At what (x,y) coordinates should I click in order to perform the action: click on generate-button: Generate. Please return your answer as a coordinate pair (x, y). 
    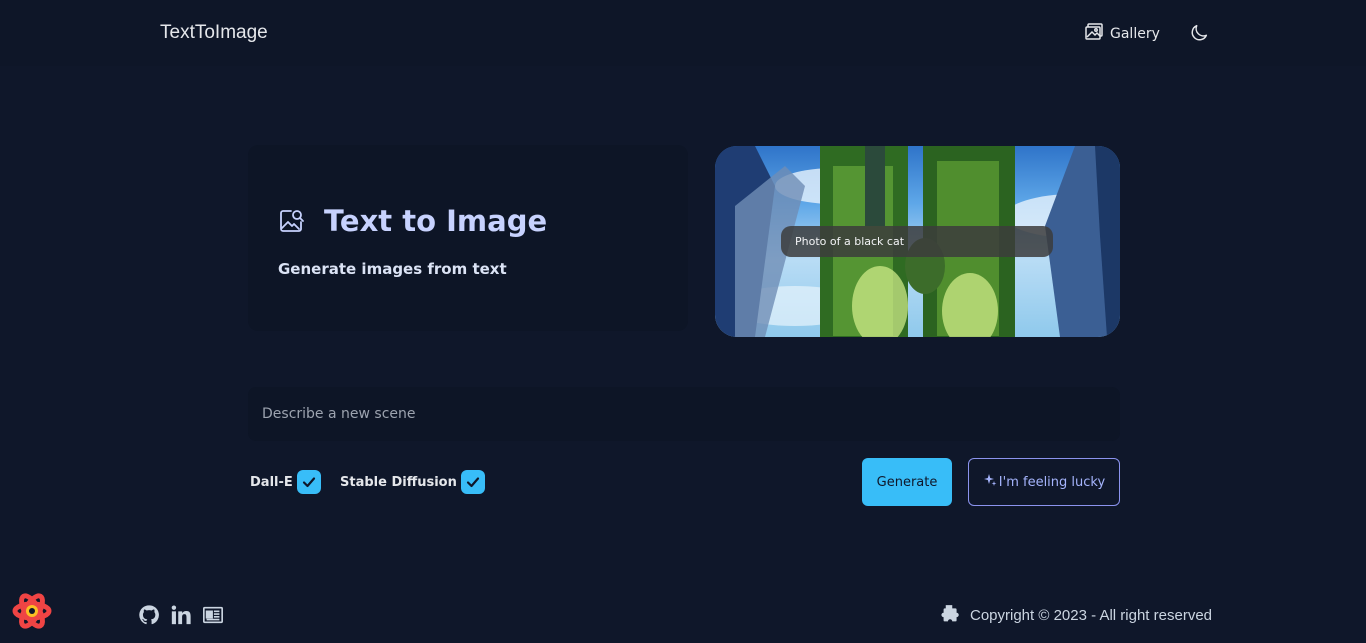
    Looking at the image, I should click on (907, 482).